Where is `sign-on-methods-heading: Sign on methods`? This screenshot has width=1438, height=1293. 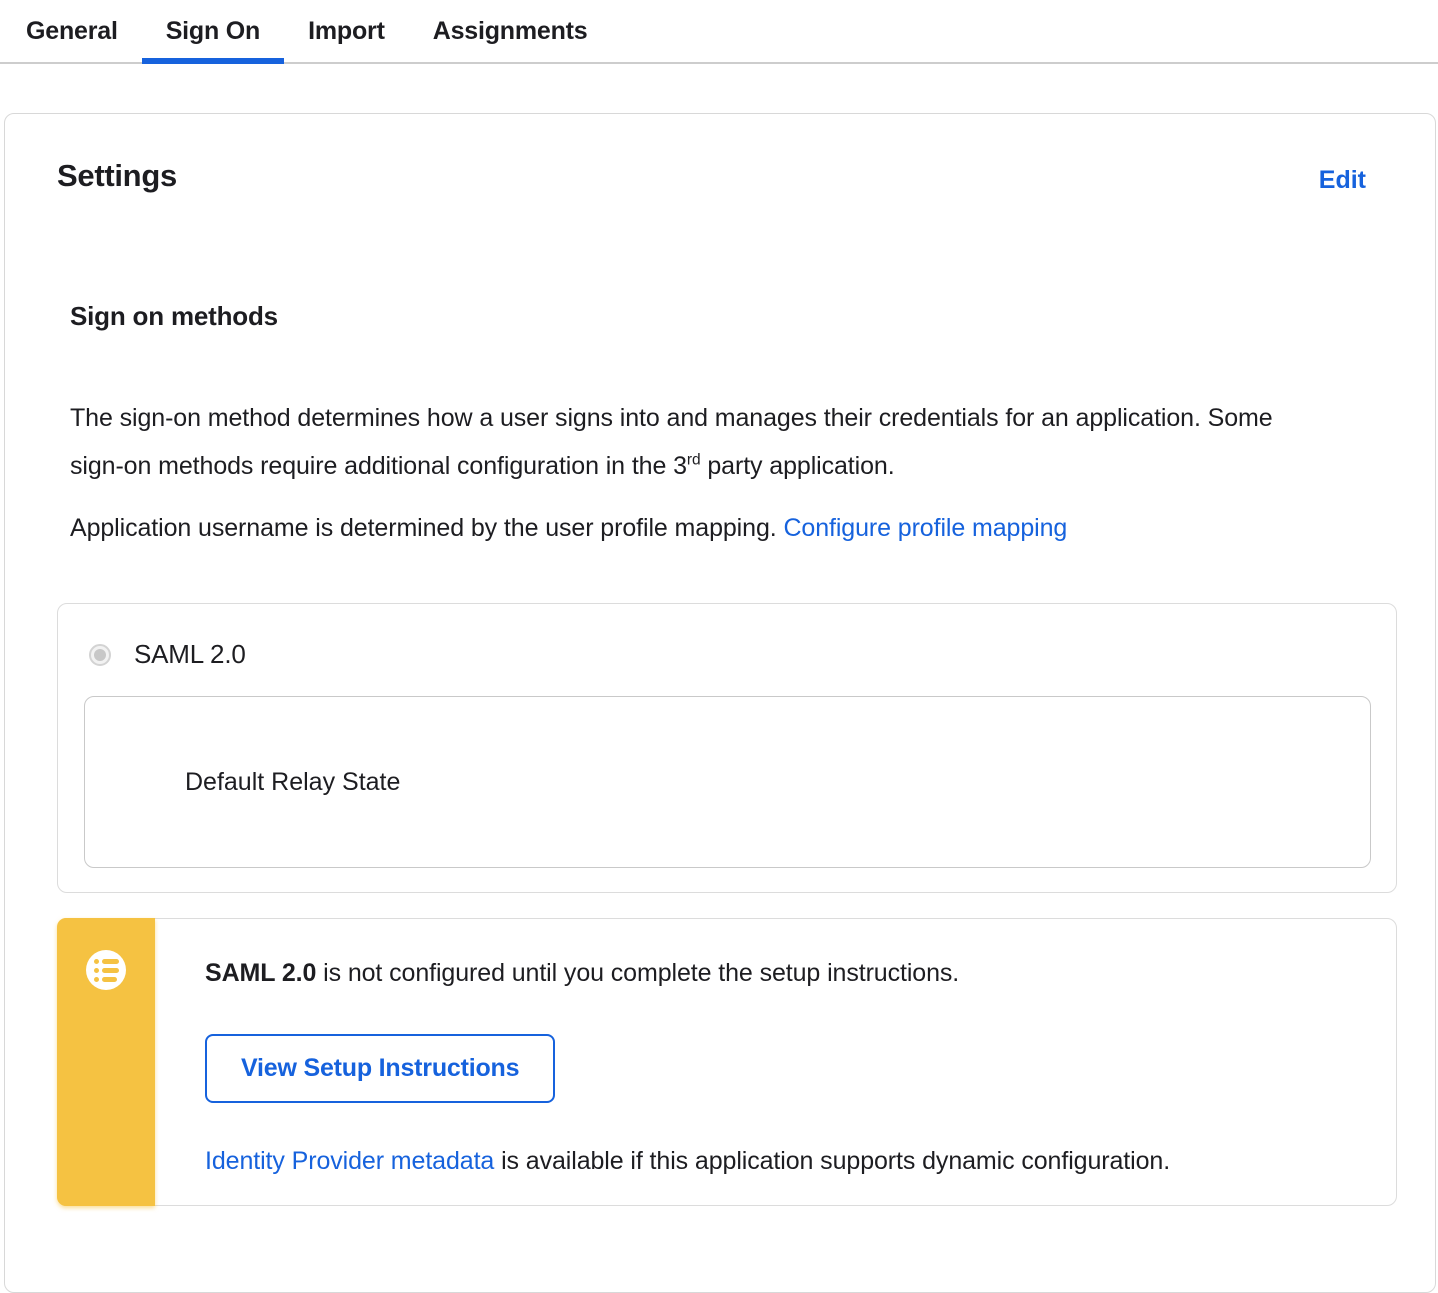 sign-on-methods-heading: Sign on methods is located at coordinates (174, 316).